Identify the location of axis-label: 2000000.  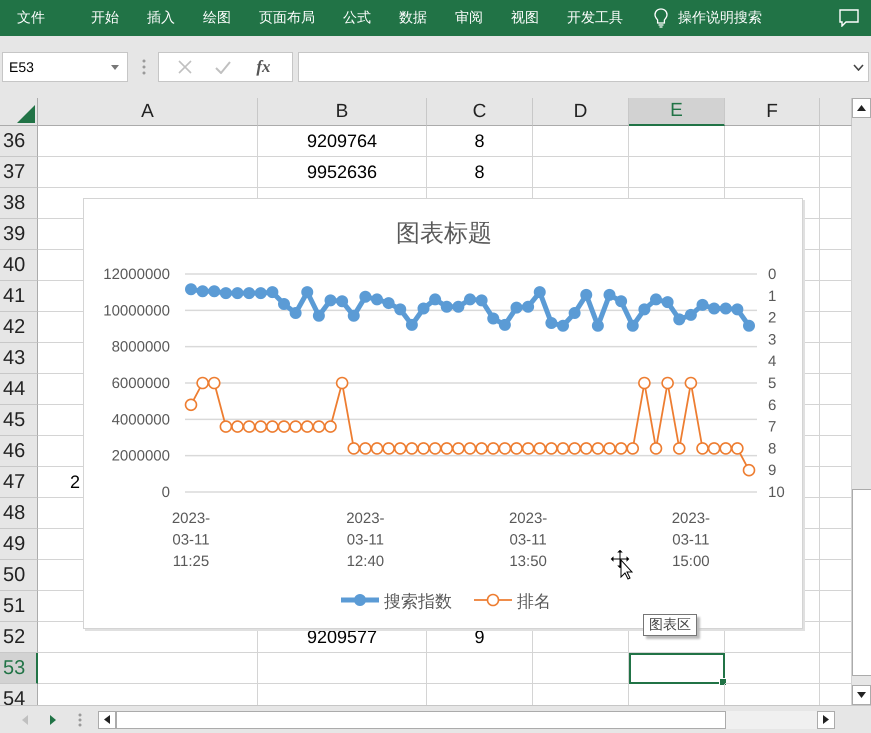
(141, 456).